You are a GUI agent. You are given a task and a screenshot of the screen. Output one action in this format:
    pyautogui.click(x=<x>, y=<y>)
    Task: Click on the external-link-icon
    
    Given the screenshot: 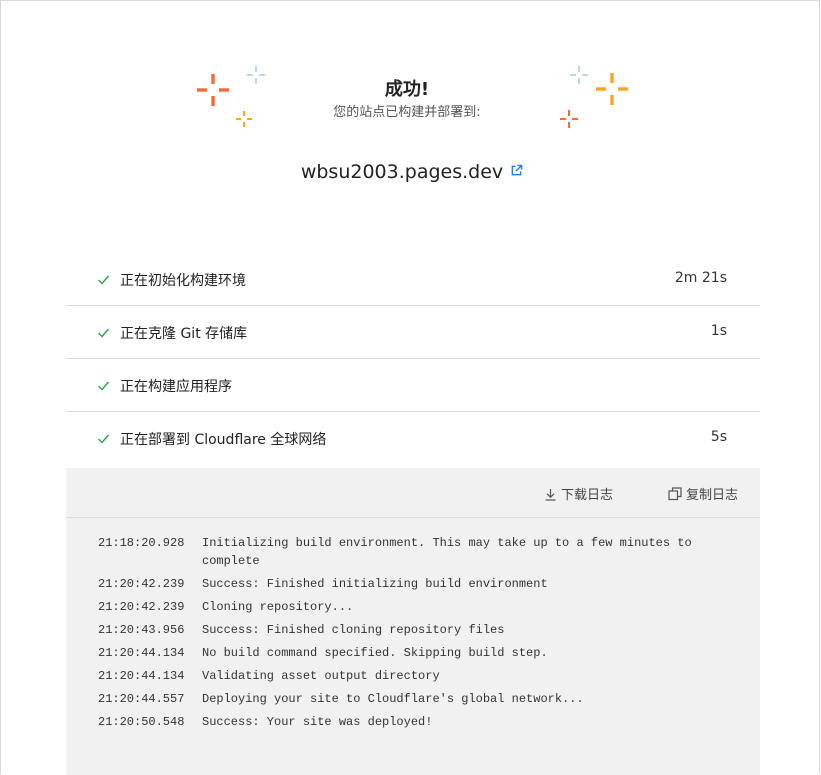 What is the action you would take?
    pyautogui.click(x=516, y=170)
    